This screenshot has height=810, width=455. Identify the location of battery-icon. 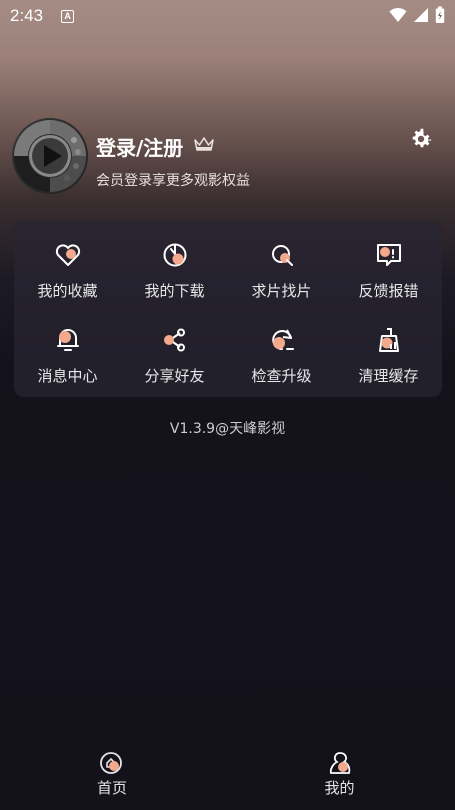
(440, 14).